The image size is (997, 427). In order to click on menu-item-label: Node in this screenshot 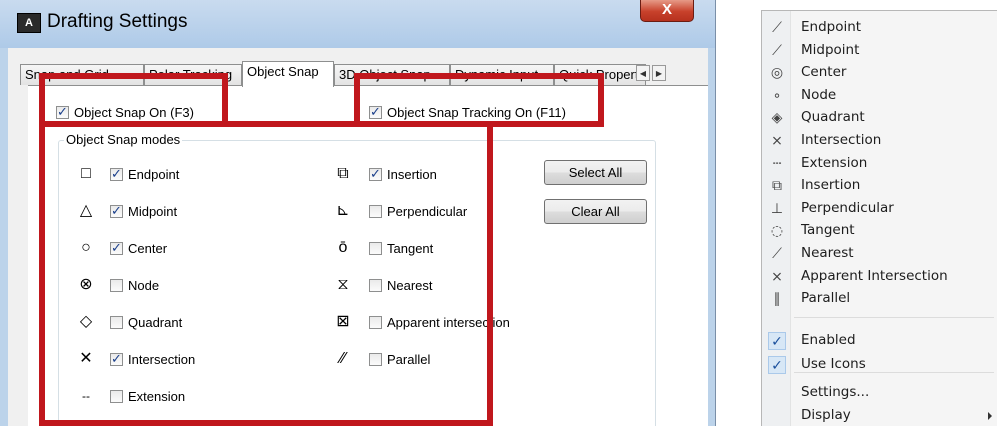, I will do `click(819, 94)`.